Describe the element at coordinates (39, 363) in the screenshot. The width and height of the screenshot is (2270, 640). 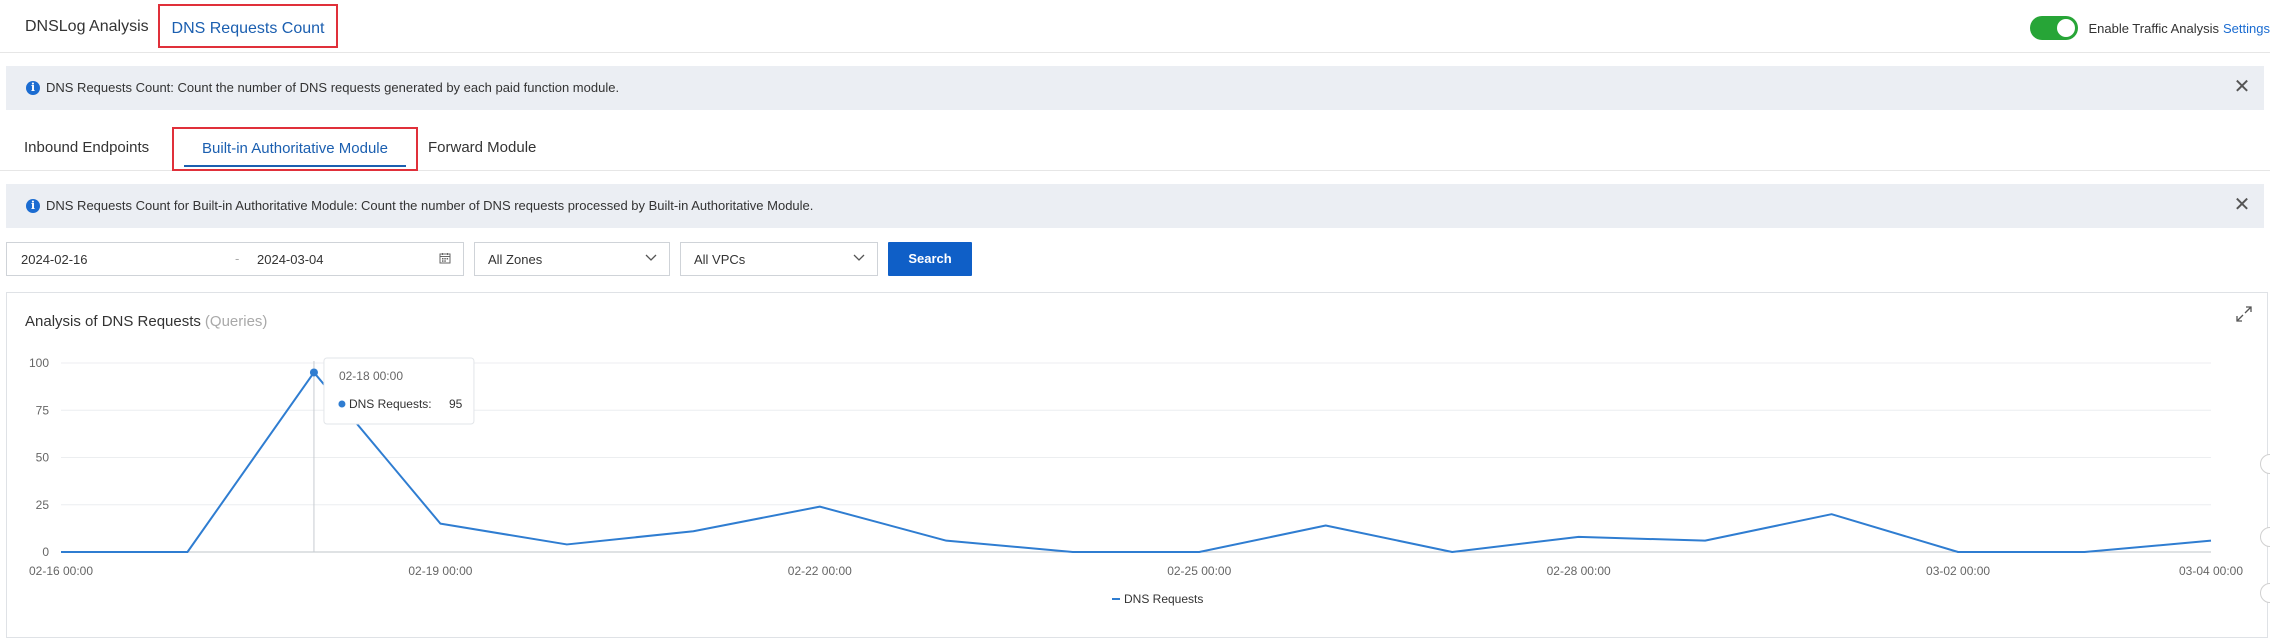
I see `y-tick-label: 100` at that location.